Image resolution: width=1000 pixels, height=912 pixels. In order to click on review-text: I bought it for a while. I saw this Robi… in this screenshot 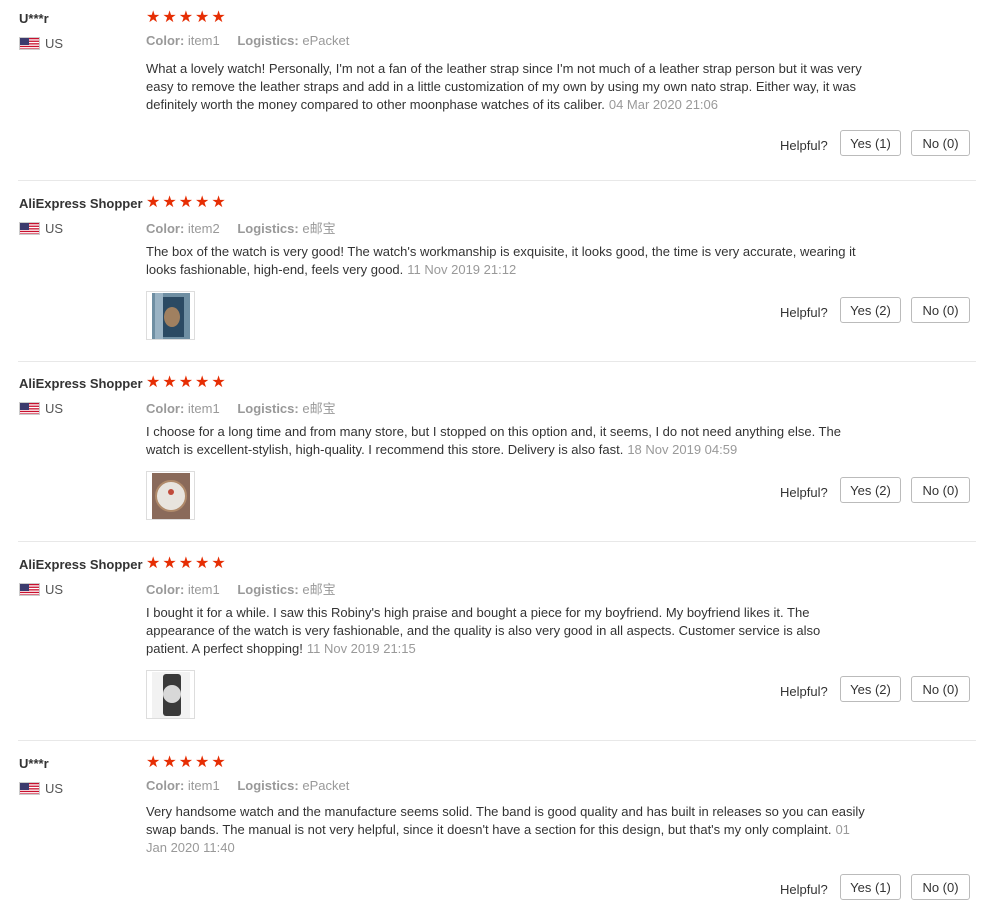, I will do `click(506, 631)`.